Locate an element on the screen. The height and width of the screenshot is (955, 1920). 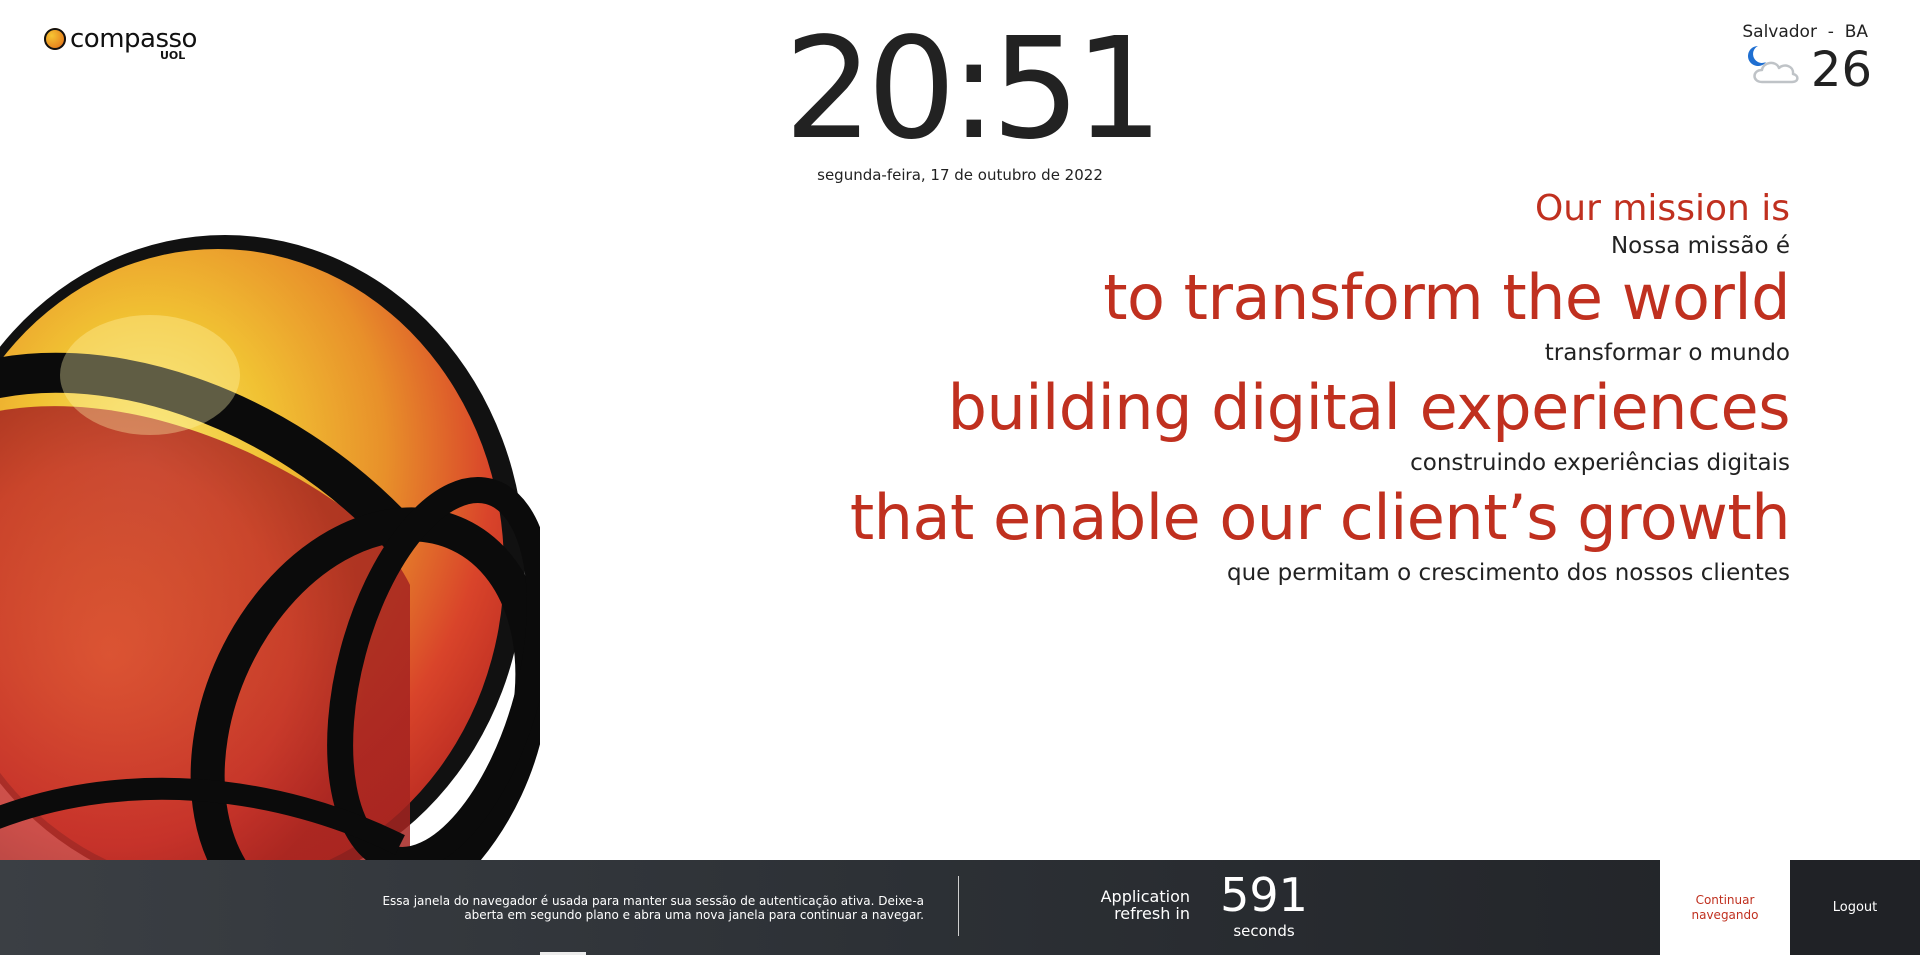
mission-line-en: to transform the world is located at coordinates (1446, 297).